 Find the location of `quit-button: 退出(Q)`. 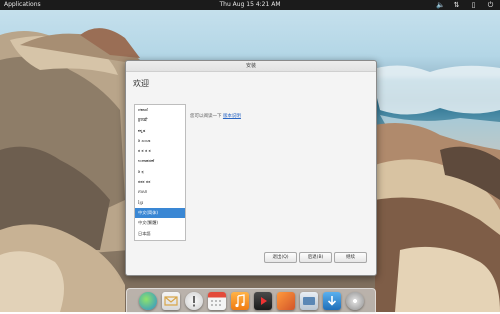

quit-button: 退出(Q) is located at coordinates (280, 257).